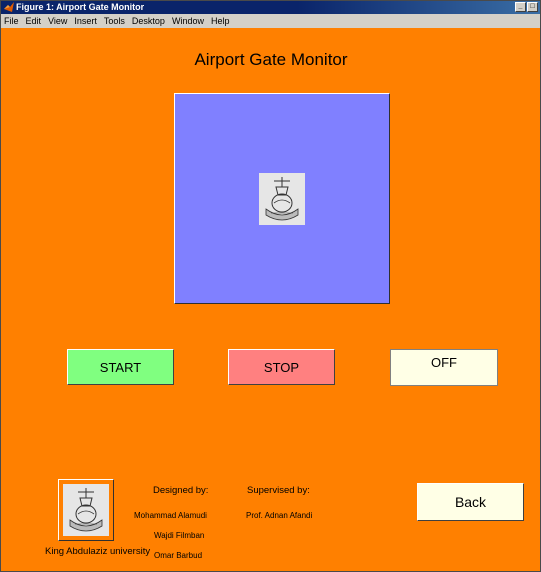 The height and width of the screenshot is (572, 541). What do you see at coordinates (179, 535) in the screenshot?
I see `designer-name: Wajdi Filmban` at bounding box center [179, 535].